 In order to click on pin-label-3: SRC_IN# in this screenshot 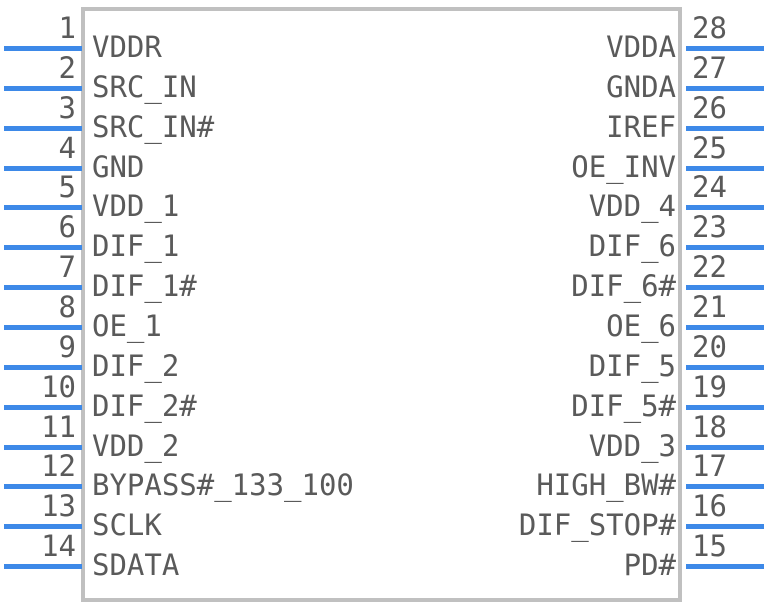, I will do `click(153, 126)`.